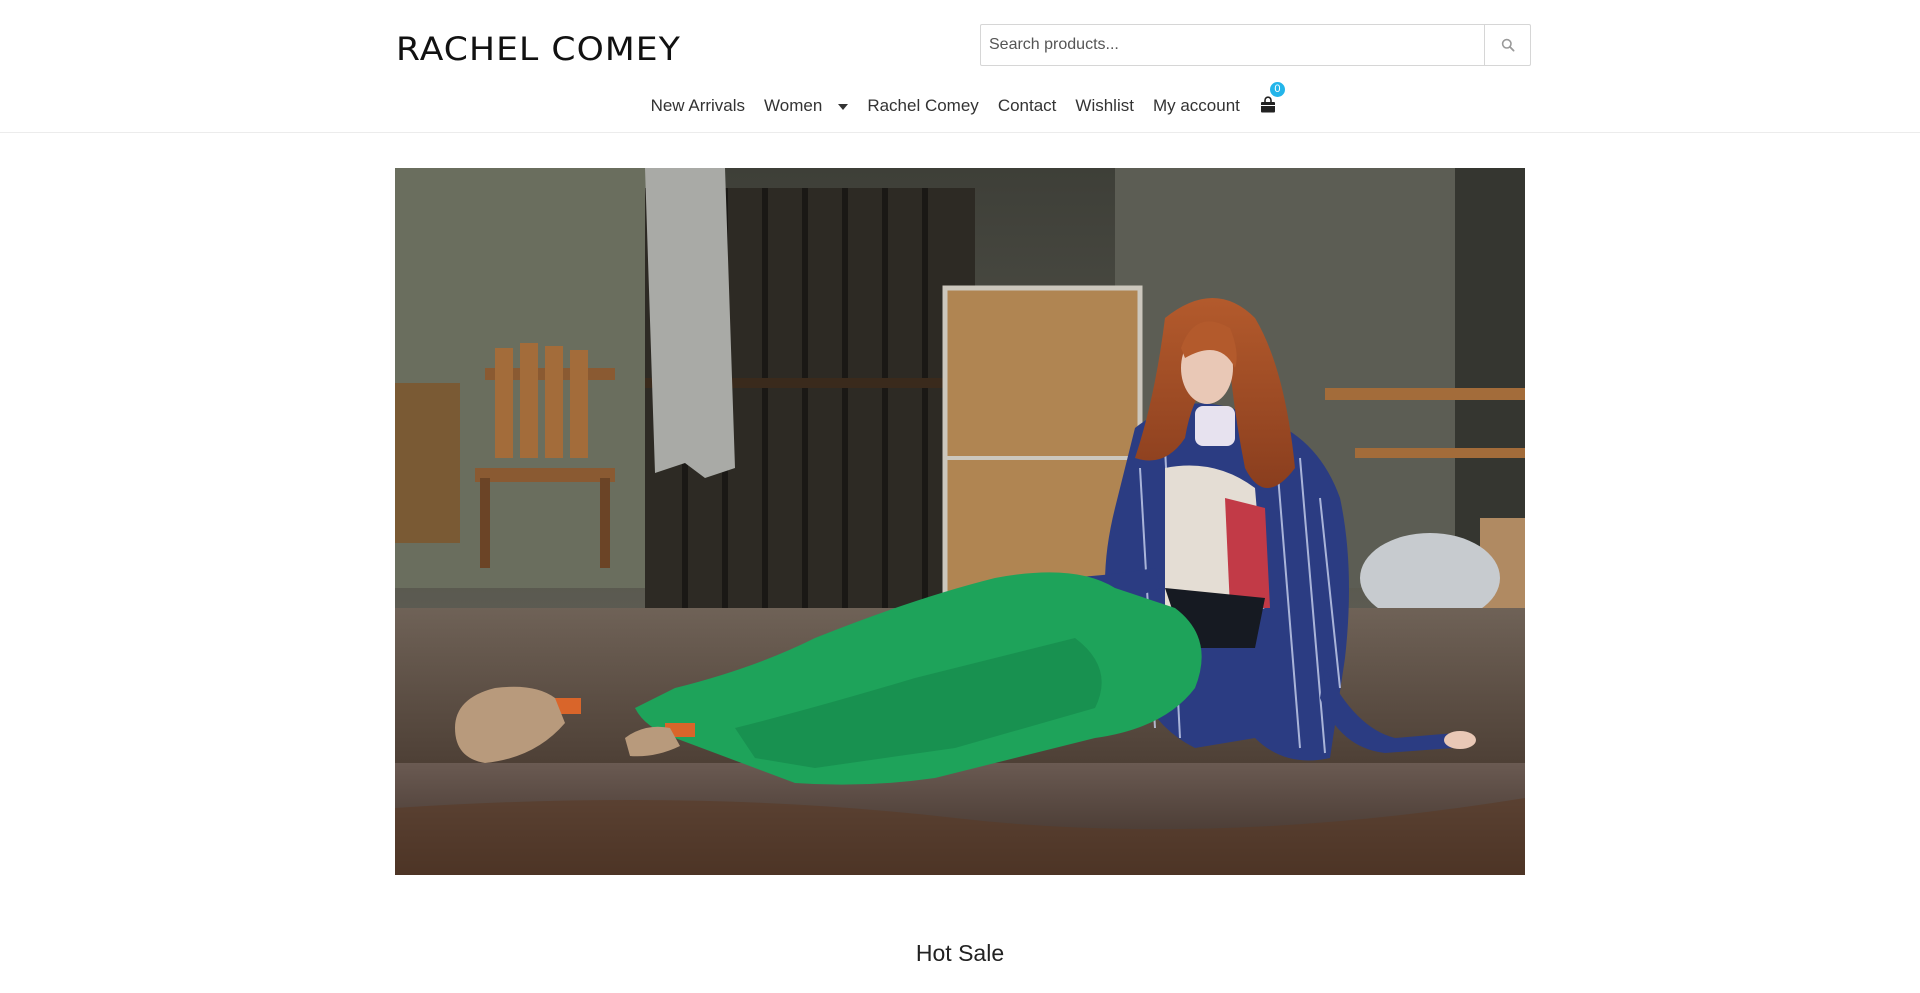 The width and height of the screenshot is (1920, 993). I want to click on nav-item-my-account: My account, so click(1196, 106).